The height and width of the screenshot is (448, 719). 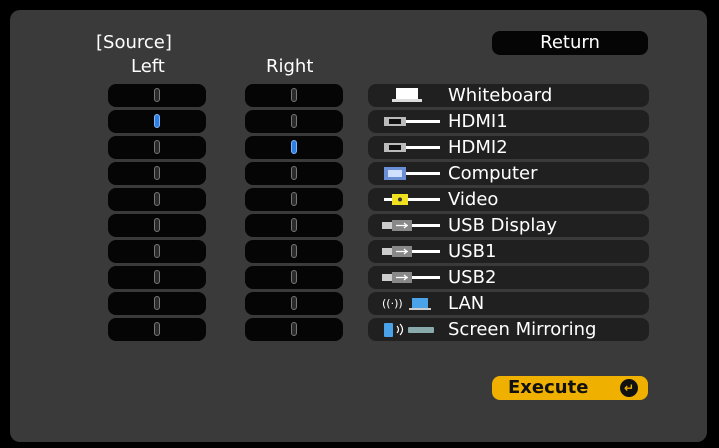 I want to click on source-item-video: Video, so click(x=508, y=199).